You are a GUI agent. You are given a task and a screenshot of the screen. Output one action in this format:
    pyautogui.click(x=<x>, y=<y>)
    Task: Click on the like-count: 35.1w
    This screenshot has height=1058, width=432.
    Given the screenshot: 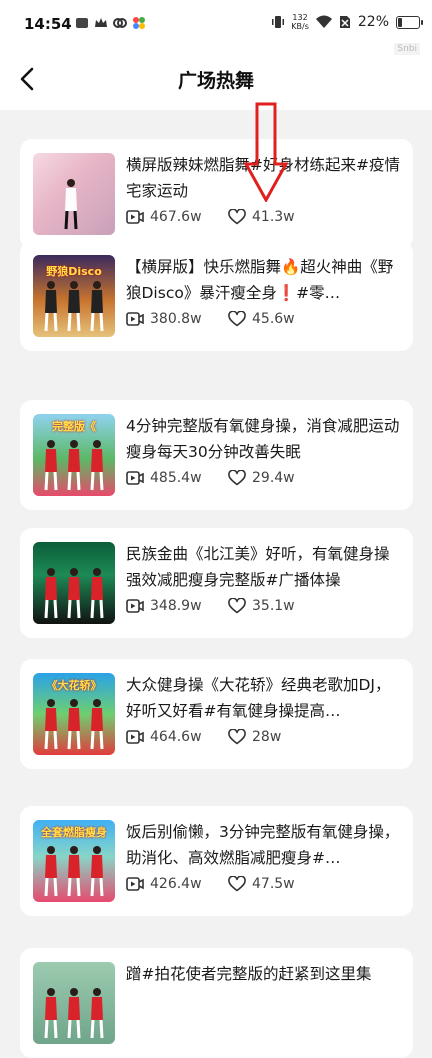 What is the action you would take?
    pyautogui.click(x=261, y=606)
    